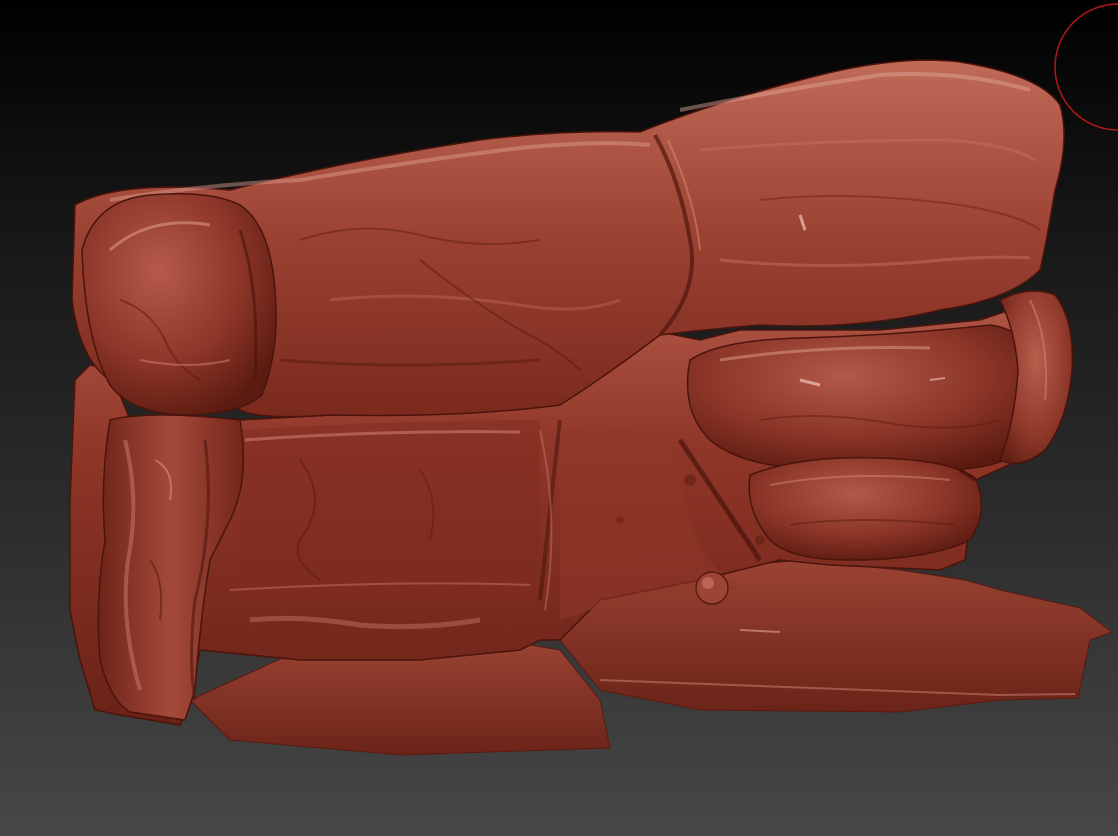 Image resolution: width=1118 pixels, height=836 pixels. Describe the element at coordinates (179, 304) in the screenshot. I see `rock-left-boulder` at that location.